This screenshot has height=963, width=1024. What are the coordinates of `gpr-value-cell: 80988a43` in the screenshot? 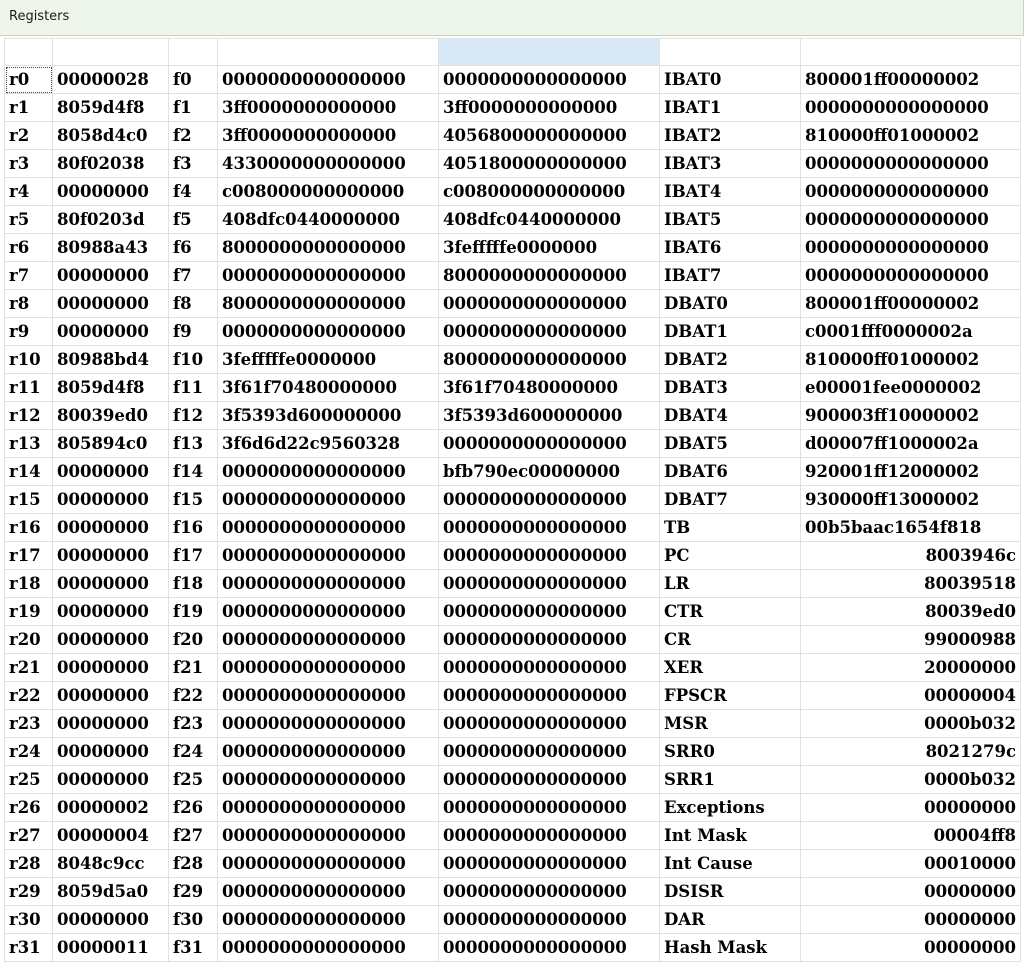 It's located at (110, 247).